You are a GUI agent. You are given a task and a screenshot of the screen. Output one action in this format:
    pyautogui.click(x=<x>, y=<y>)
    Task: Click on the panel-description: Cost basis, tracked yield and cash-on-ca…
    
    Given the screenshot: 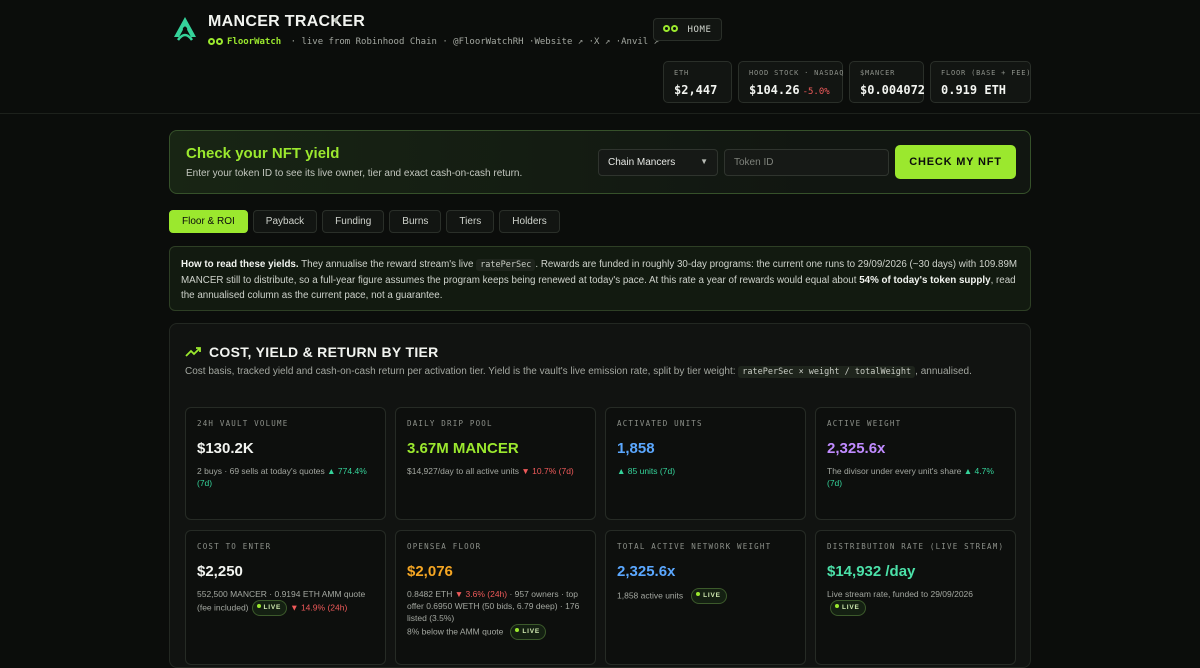 What is the action you would take?
    pyautogui.click(x=578, y=372)
    